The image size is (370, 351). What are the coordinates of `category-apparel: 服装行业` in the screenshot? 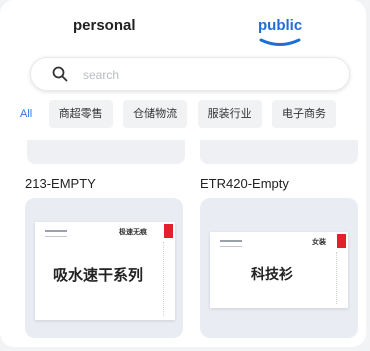 It's located at (229, 114).